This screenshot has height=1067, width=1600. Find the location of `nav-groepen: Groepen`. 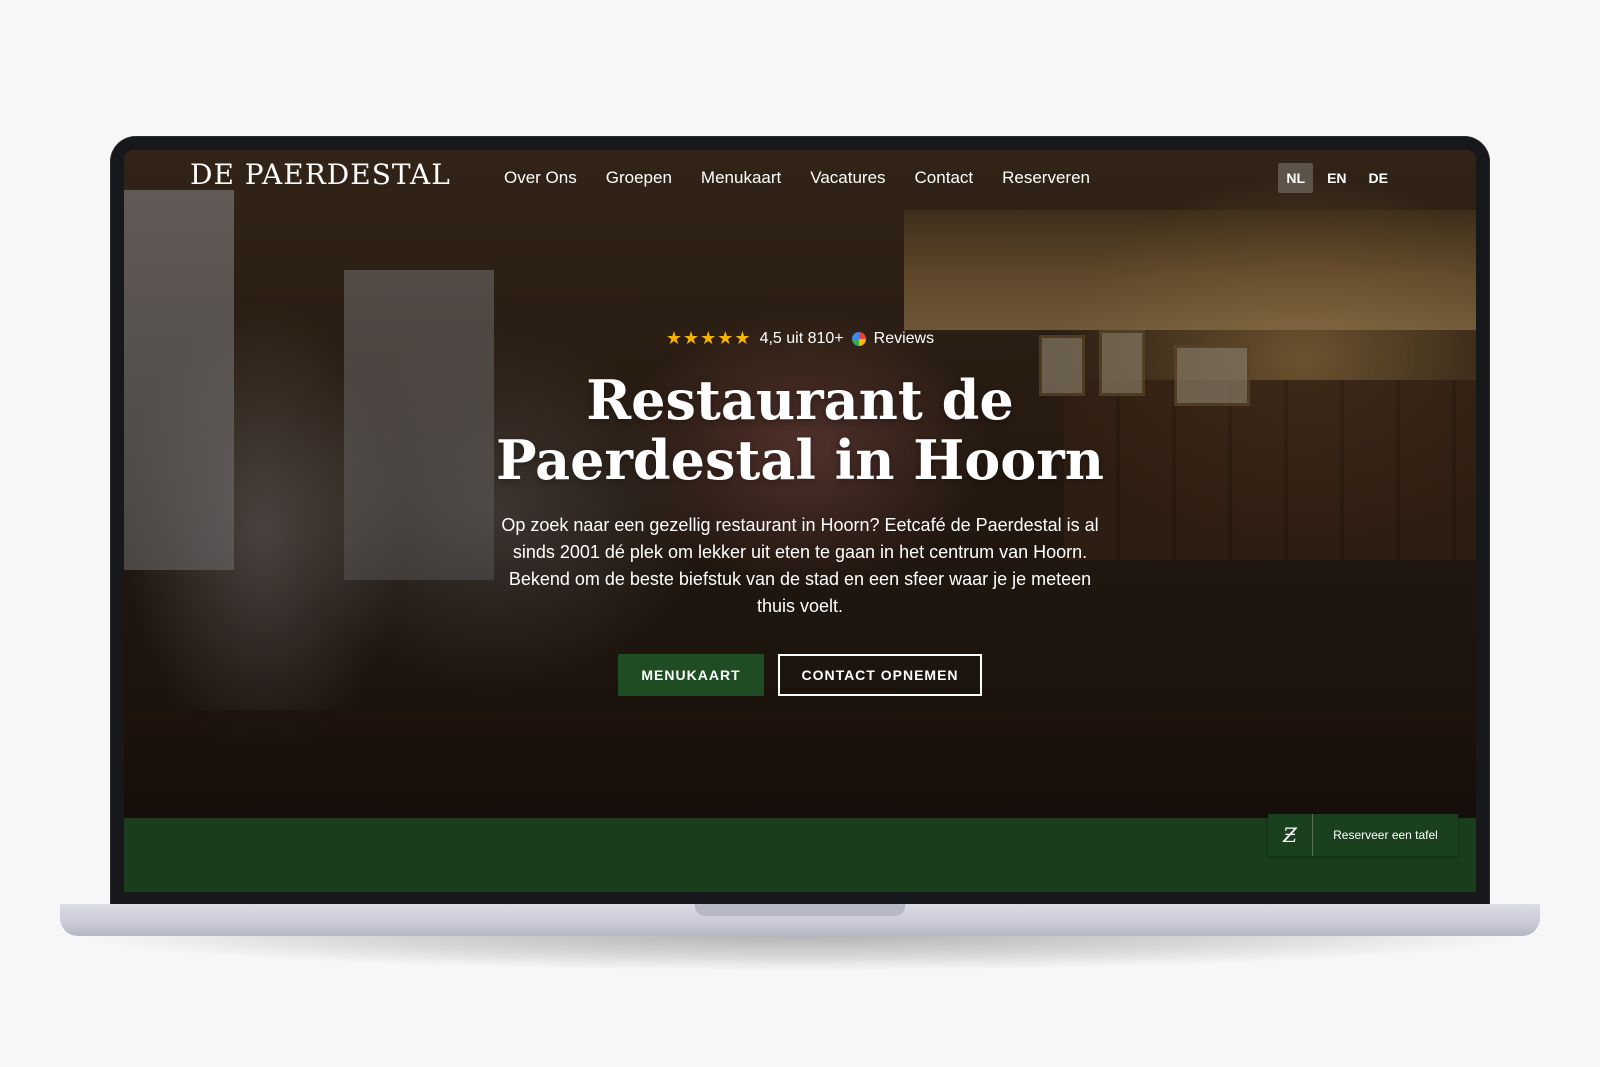

nav-groepen: Groepen is located at coordinates (639, 178).